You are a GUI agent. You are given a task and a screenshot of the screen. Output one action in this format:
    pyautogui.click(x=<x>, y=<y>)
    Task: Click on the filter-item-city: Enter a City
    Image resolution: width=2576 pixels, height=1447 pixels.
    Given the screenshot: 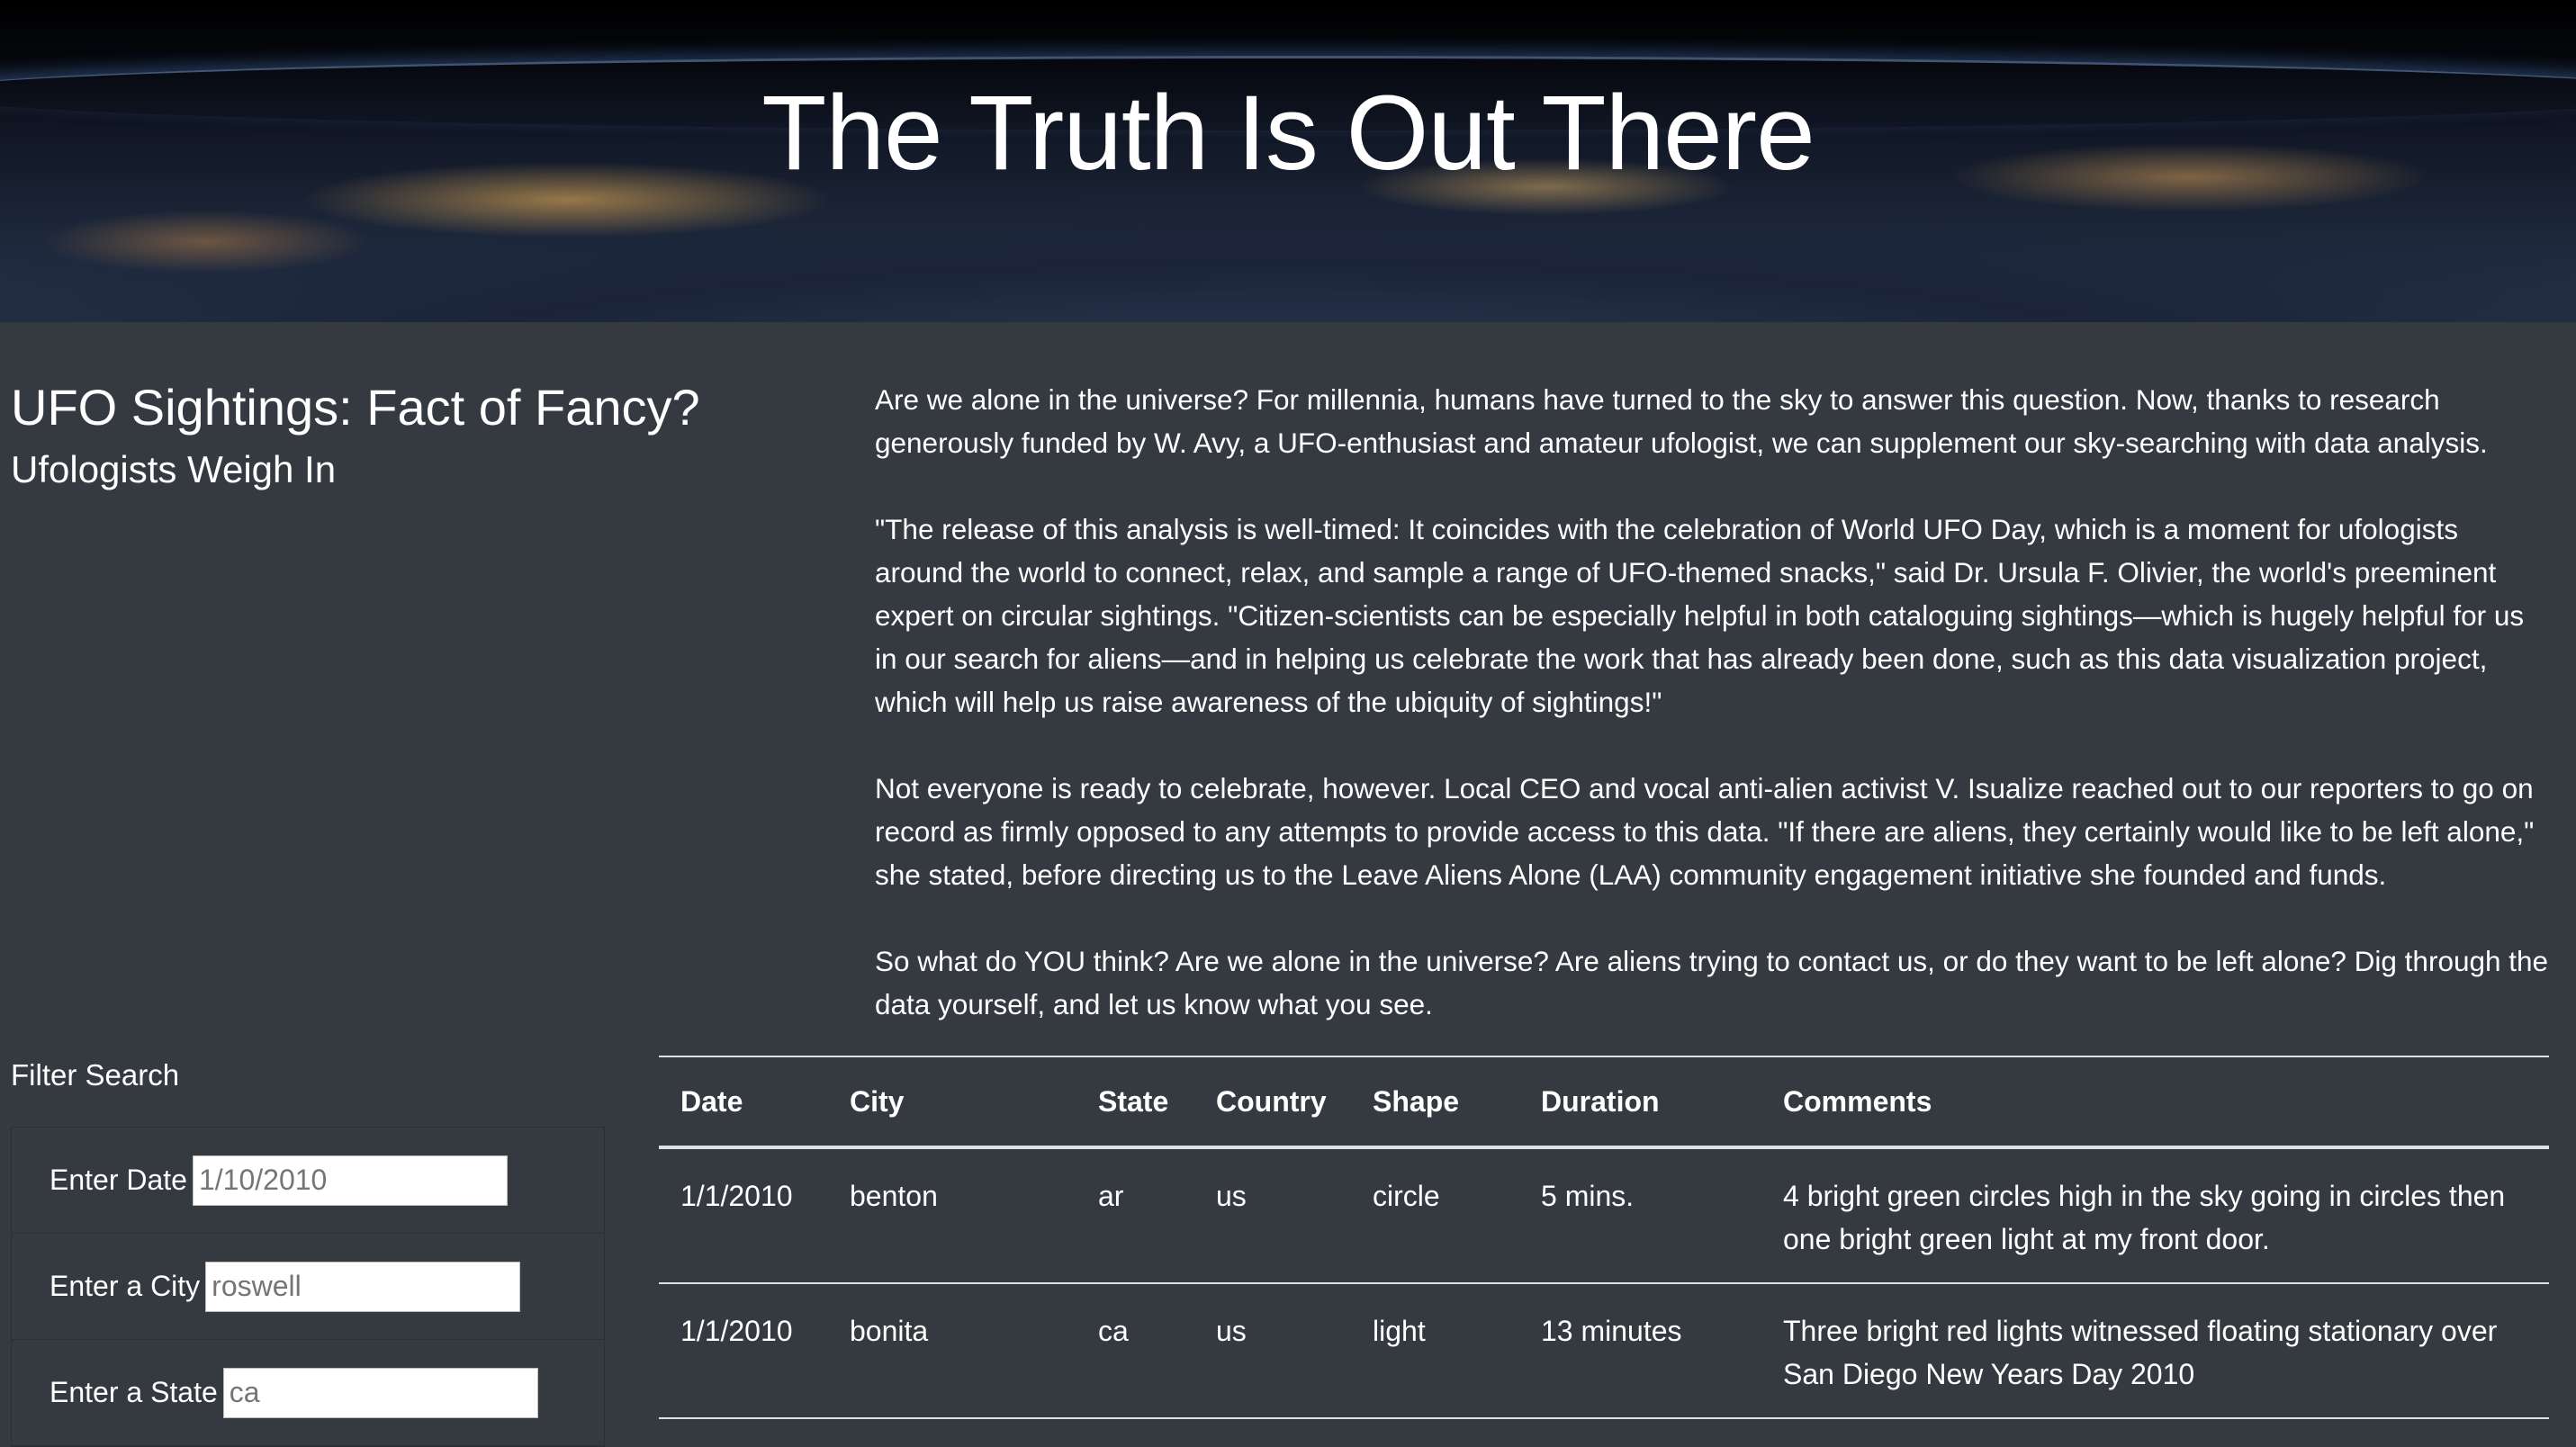 What is the action you would take?
    pyautogui.click(x=308, y=1287)
    